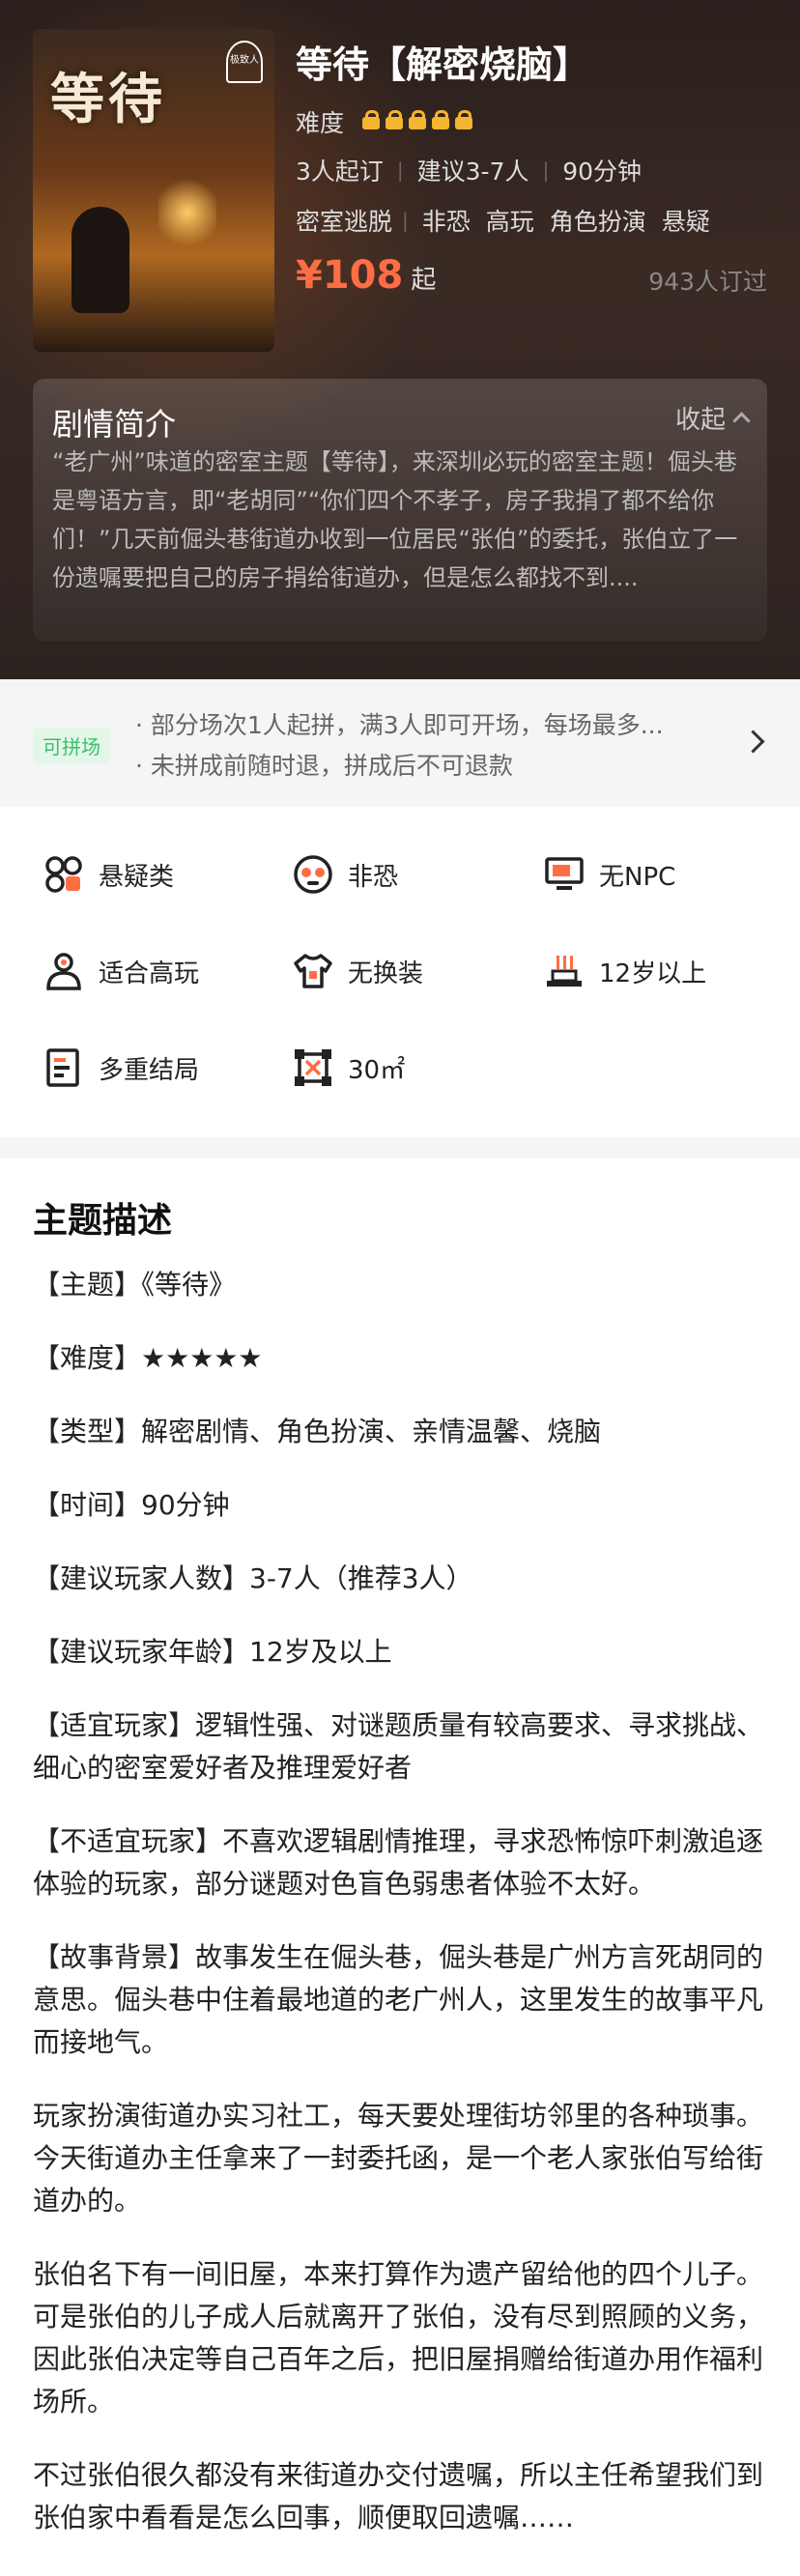 Image resolution: width=800 pixels, height=2576 pixels. Describe the element at coordinates (597, 222) in the screenshot. I see `tag-roleplay: 角色扮演` at that location.